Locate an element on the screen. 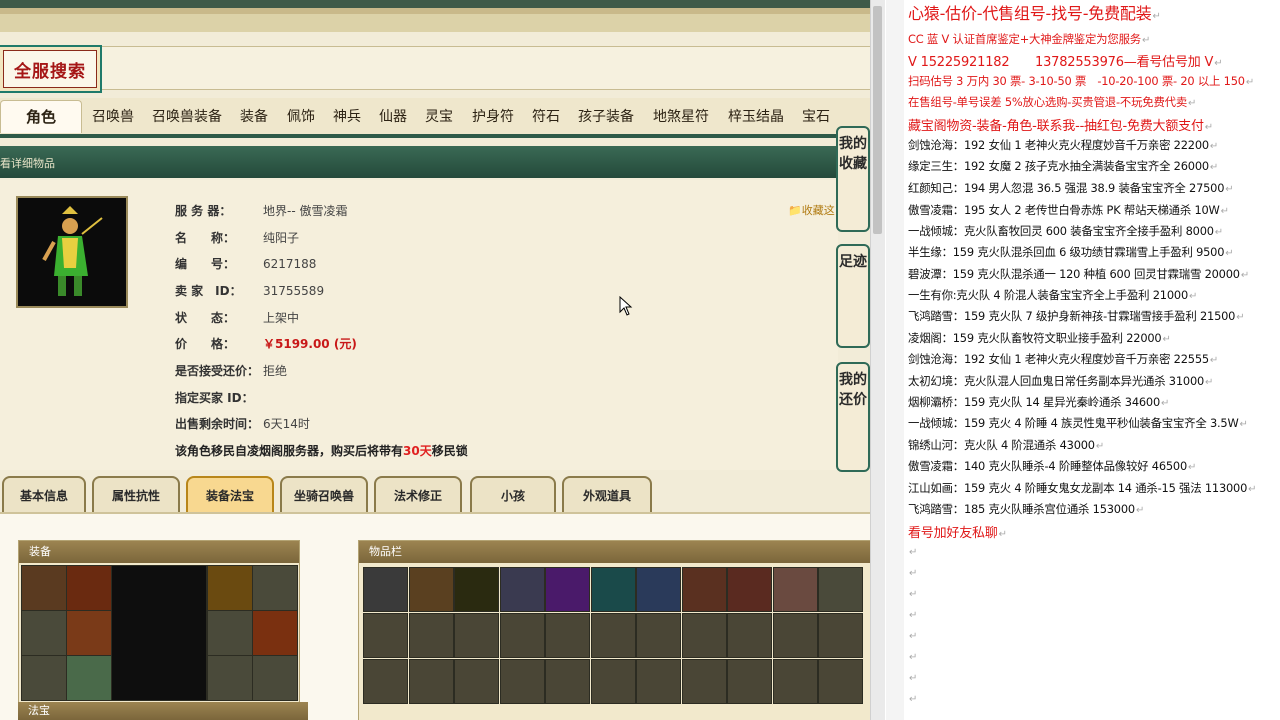 This screenshot has width=1280, height=720. equip-slot-helmet is located at coordinates (44, 588).